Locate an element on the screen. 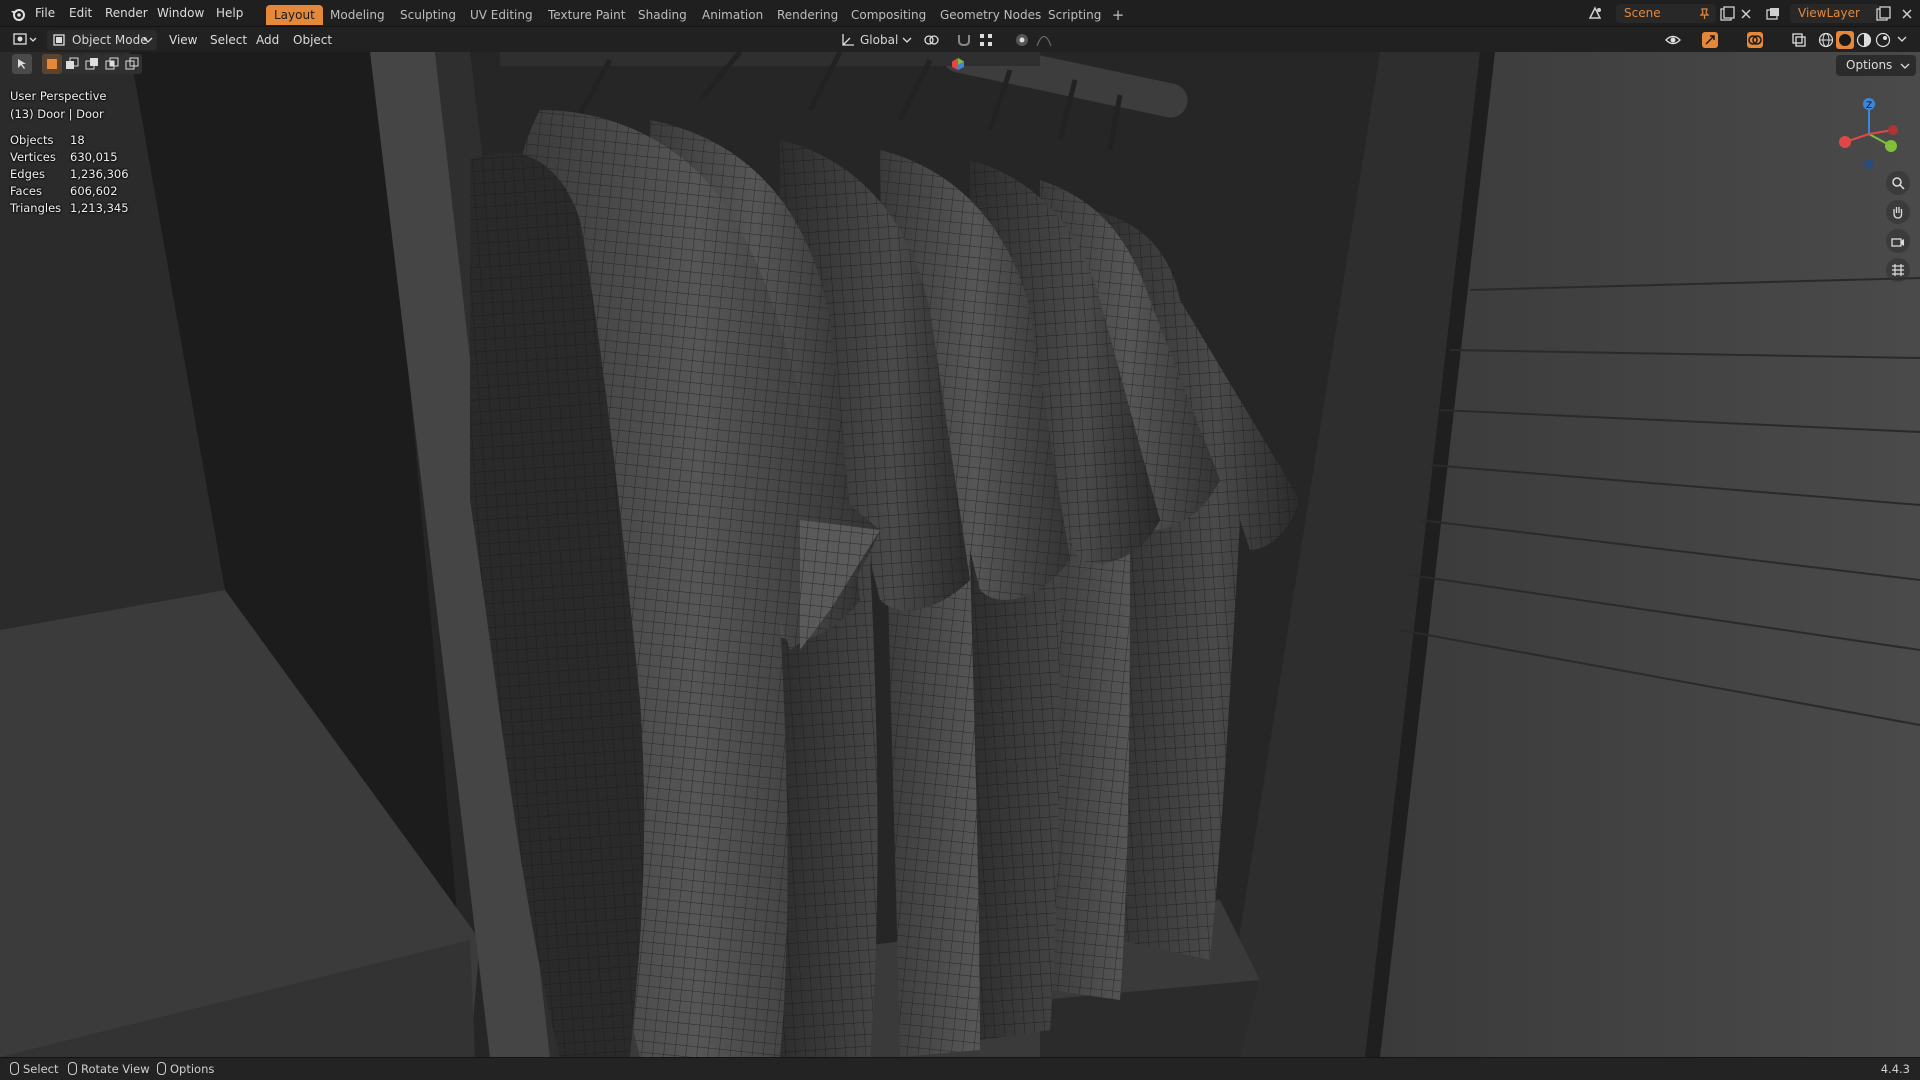  stat-value: 1,213,345 is located at coordinates (99, 208).